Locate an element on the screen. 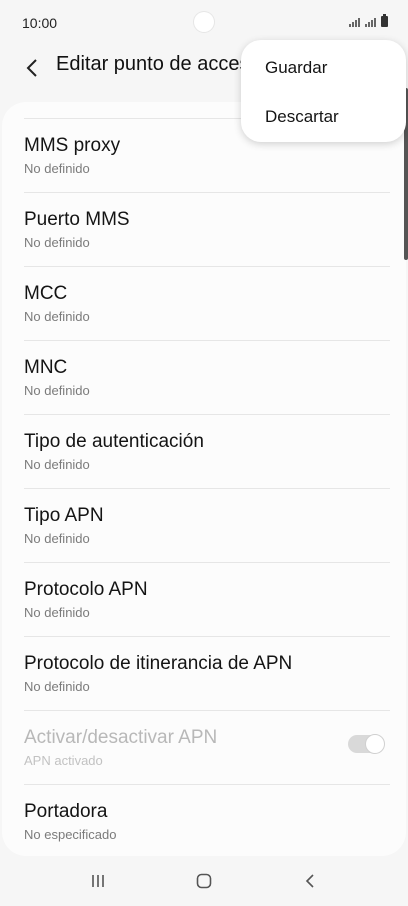 This screenshot has width=408, height=906. list-item: Tipo de autenticación No definido is located at coordinates (207, 451).